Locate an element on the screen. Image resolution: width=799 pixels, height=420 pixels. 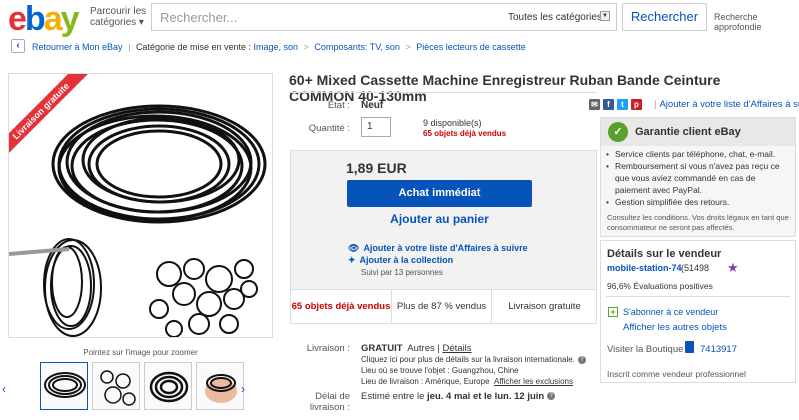
add-to-collection-link: ✦ Ajouter à la collection is located at coordinates (400, 260).